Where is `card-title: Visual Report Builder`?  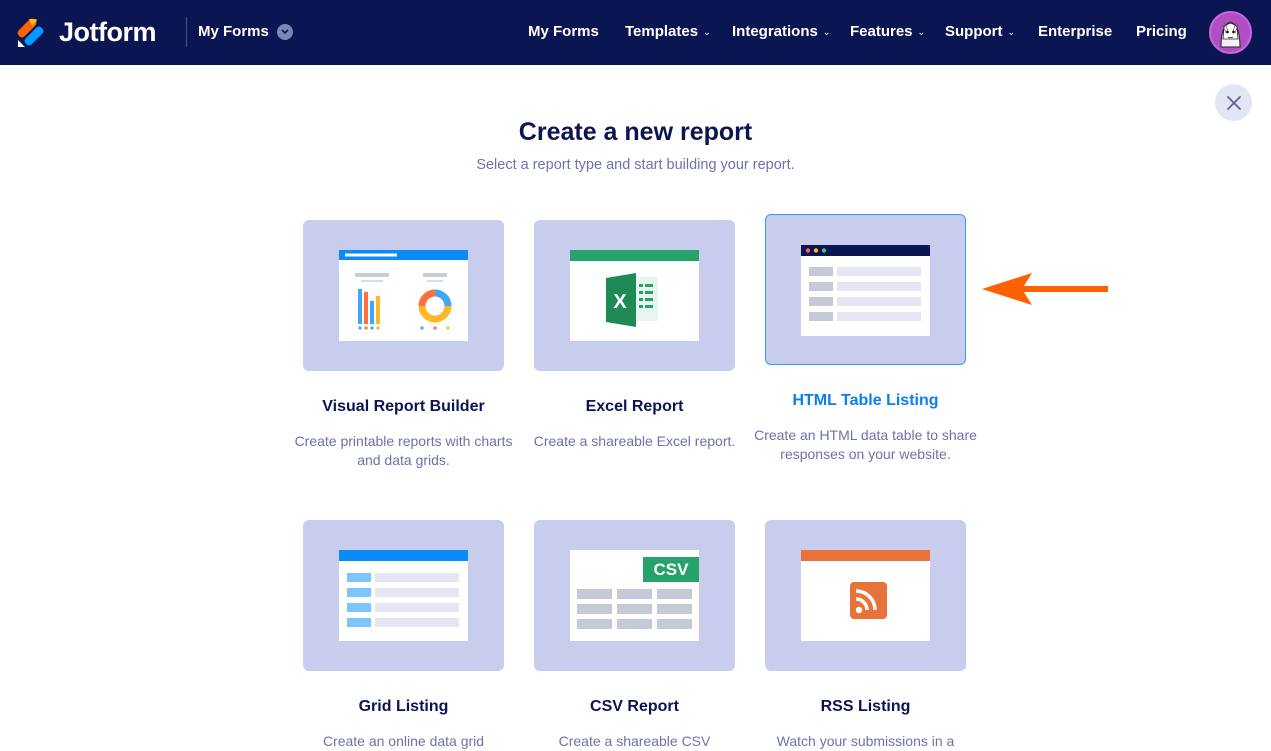 card-title: Visual Report Builder is located at coordinates (403, 406).